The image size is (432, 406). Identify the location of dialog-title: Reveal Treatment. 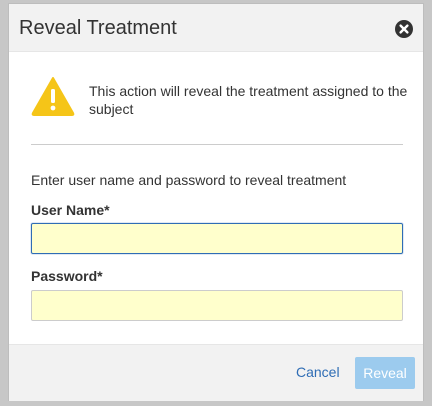
(98, 28).